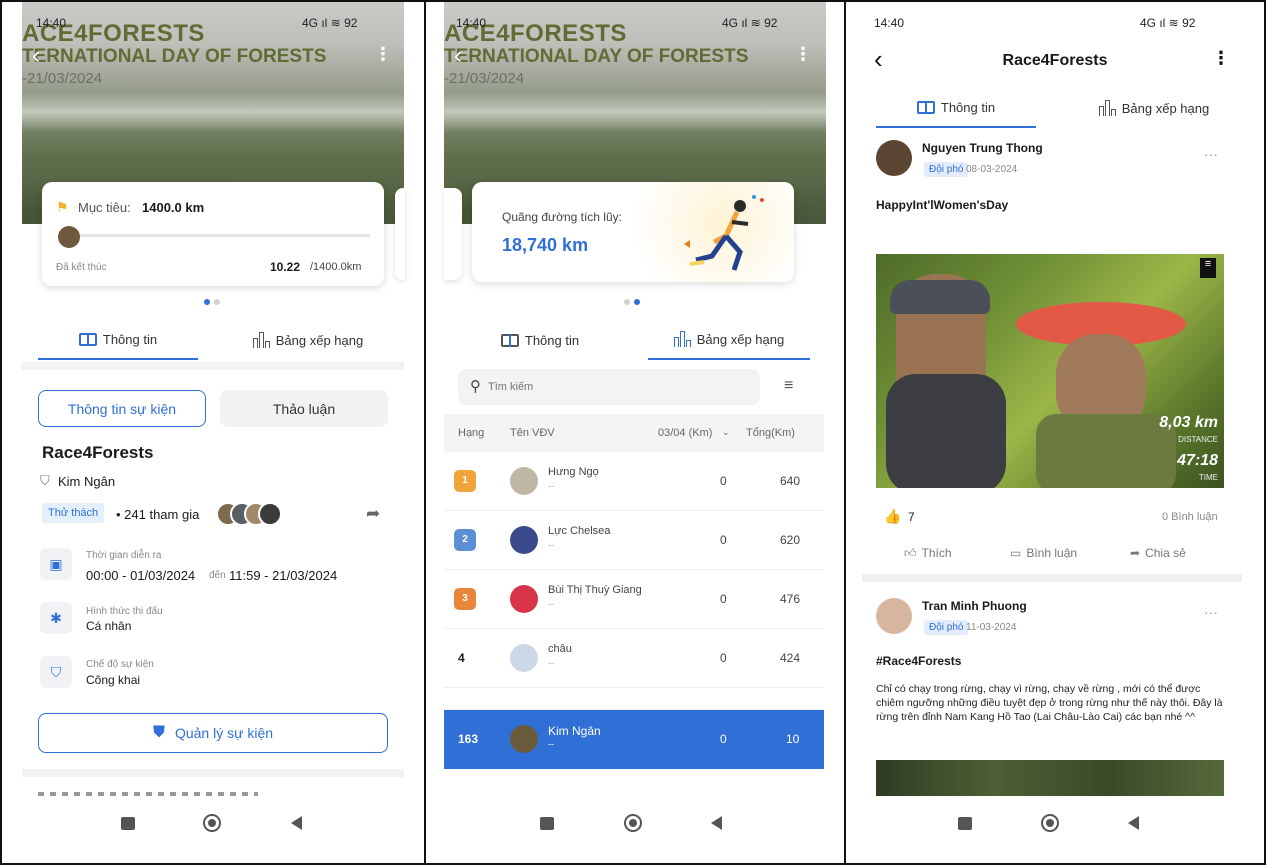 The width and height of the screenshot is (1266, 865). I want to click on rank-number: 4, so click(461, 658).